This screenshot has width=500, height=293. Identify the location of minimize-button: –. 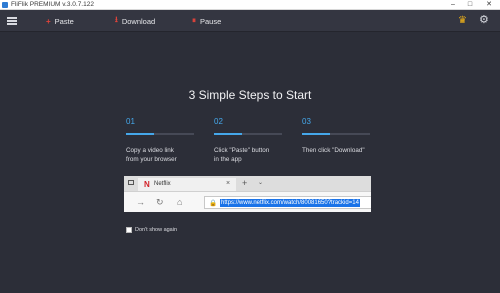
(453, 5).